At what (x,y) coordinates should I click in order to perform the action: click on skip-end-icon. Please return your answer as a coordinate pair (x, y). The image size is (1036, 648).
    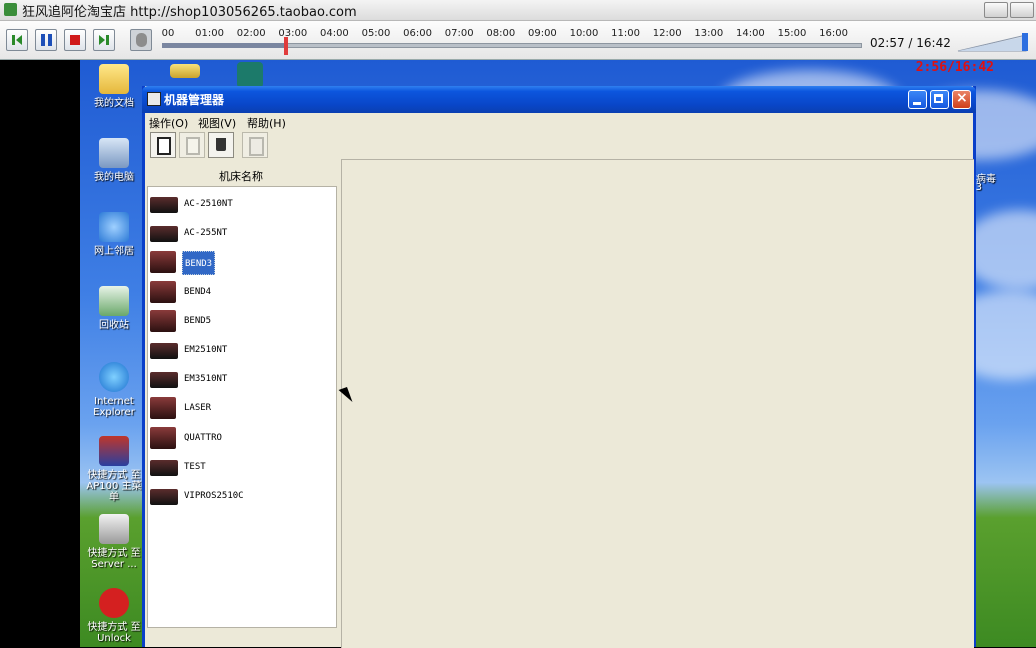
    Looking at the image, I should click on (102, 40).